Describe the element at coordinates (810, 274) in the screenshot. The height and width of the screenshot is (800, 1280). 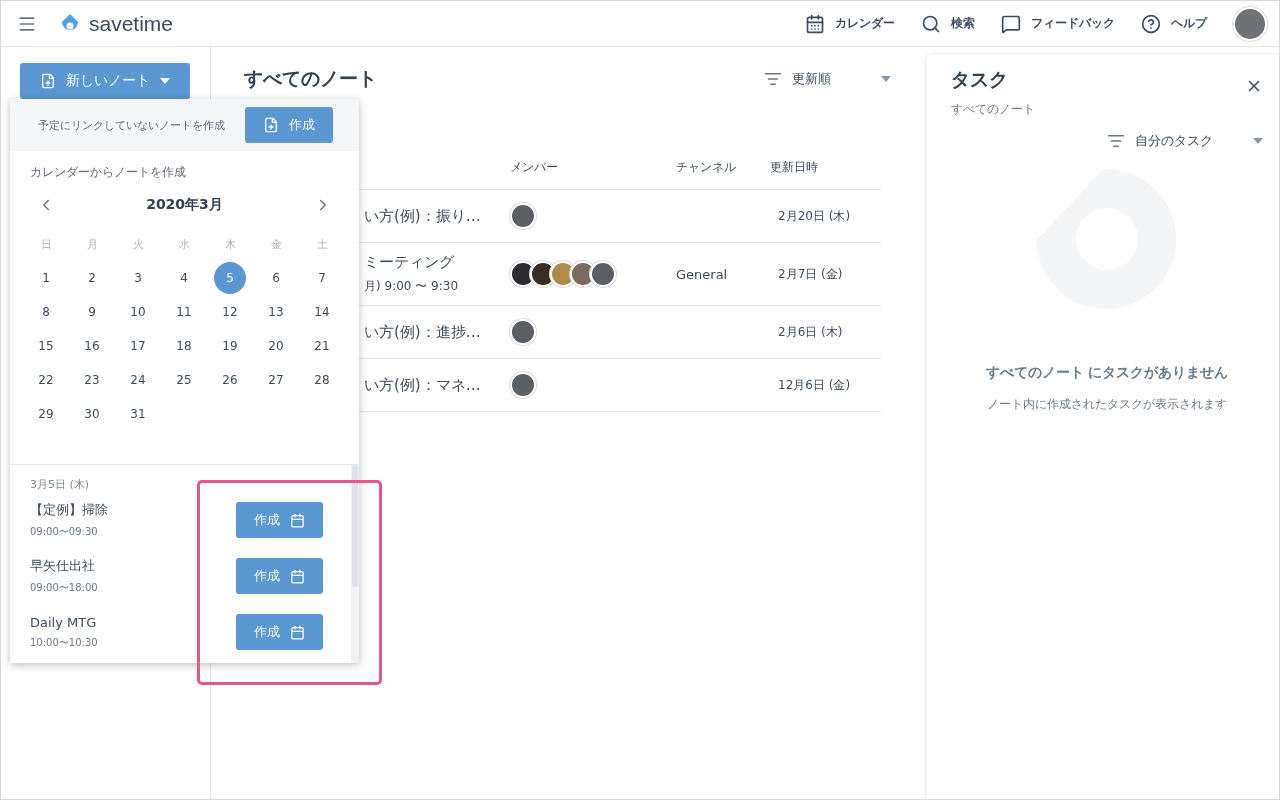
I see `updated-date: 2月7日 (金)` at that location.